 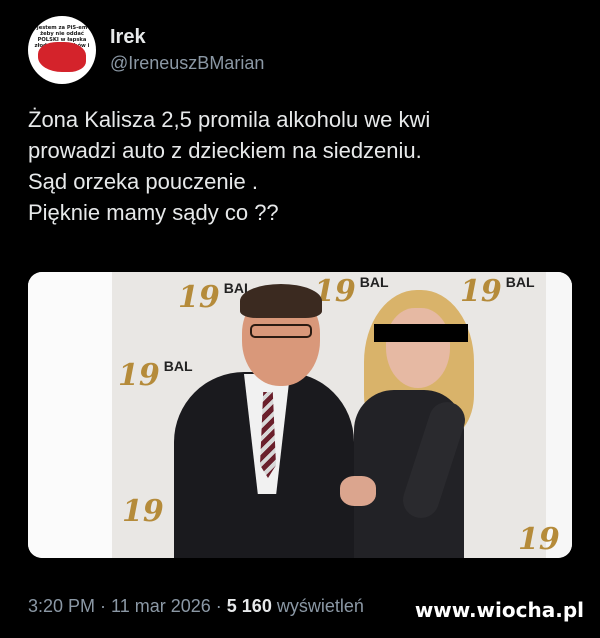 What do you see at coordinates (153, 212) in the screenshot?
I see `tweet-line: Pięknie mamy sądy co ??` at bounding box center [153, 212].